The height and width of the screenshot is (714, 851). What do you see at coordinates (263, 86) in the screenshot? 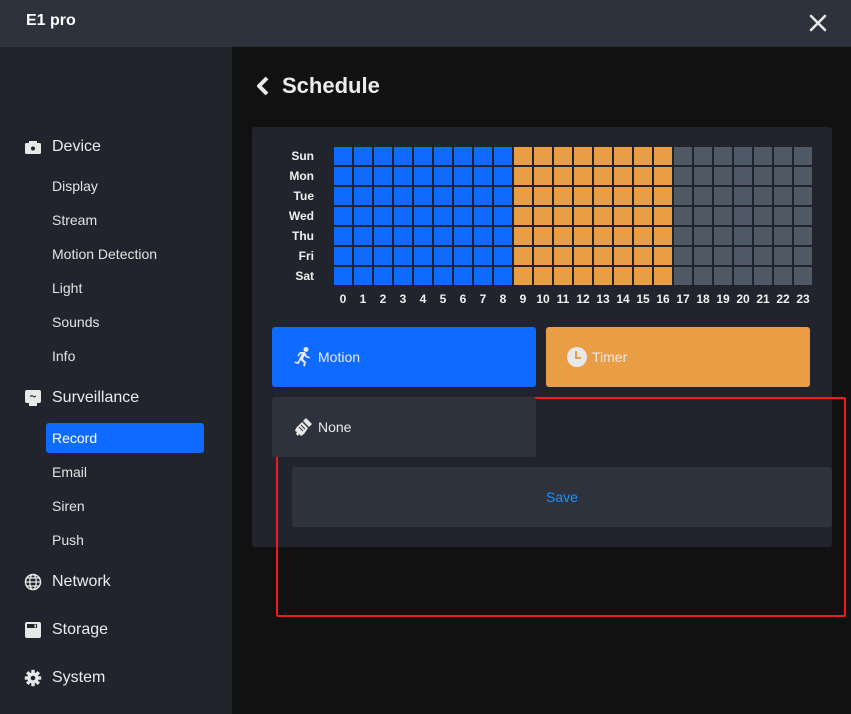
I see `chevron-left-icon` at bounding box center [263, 86].